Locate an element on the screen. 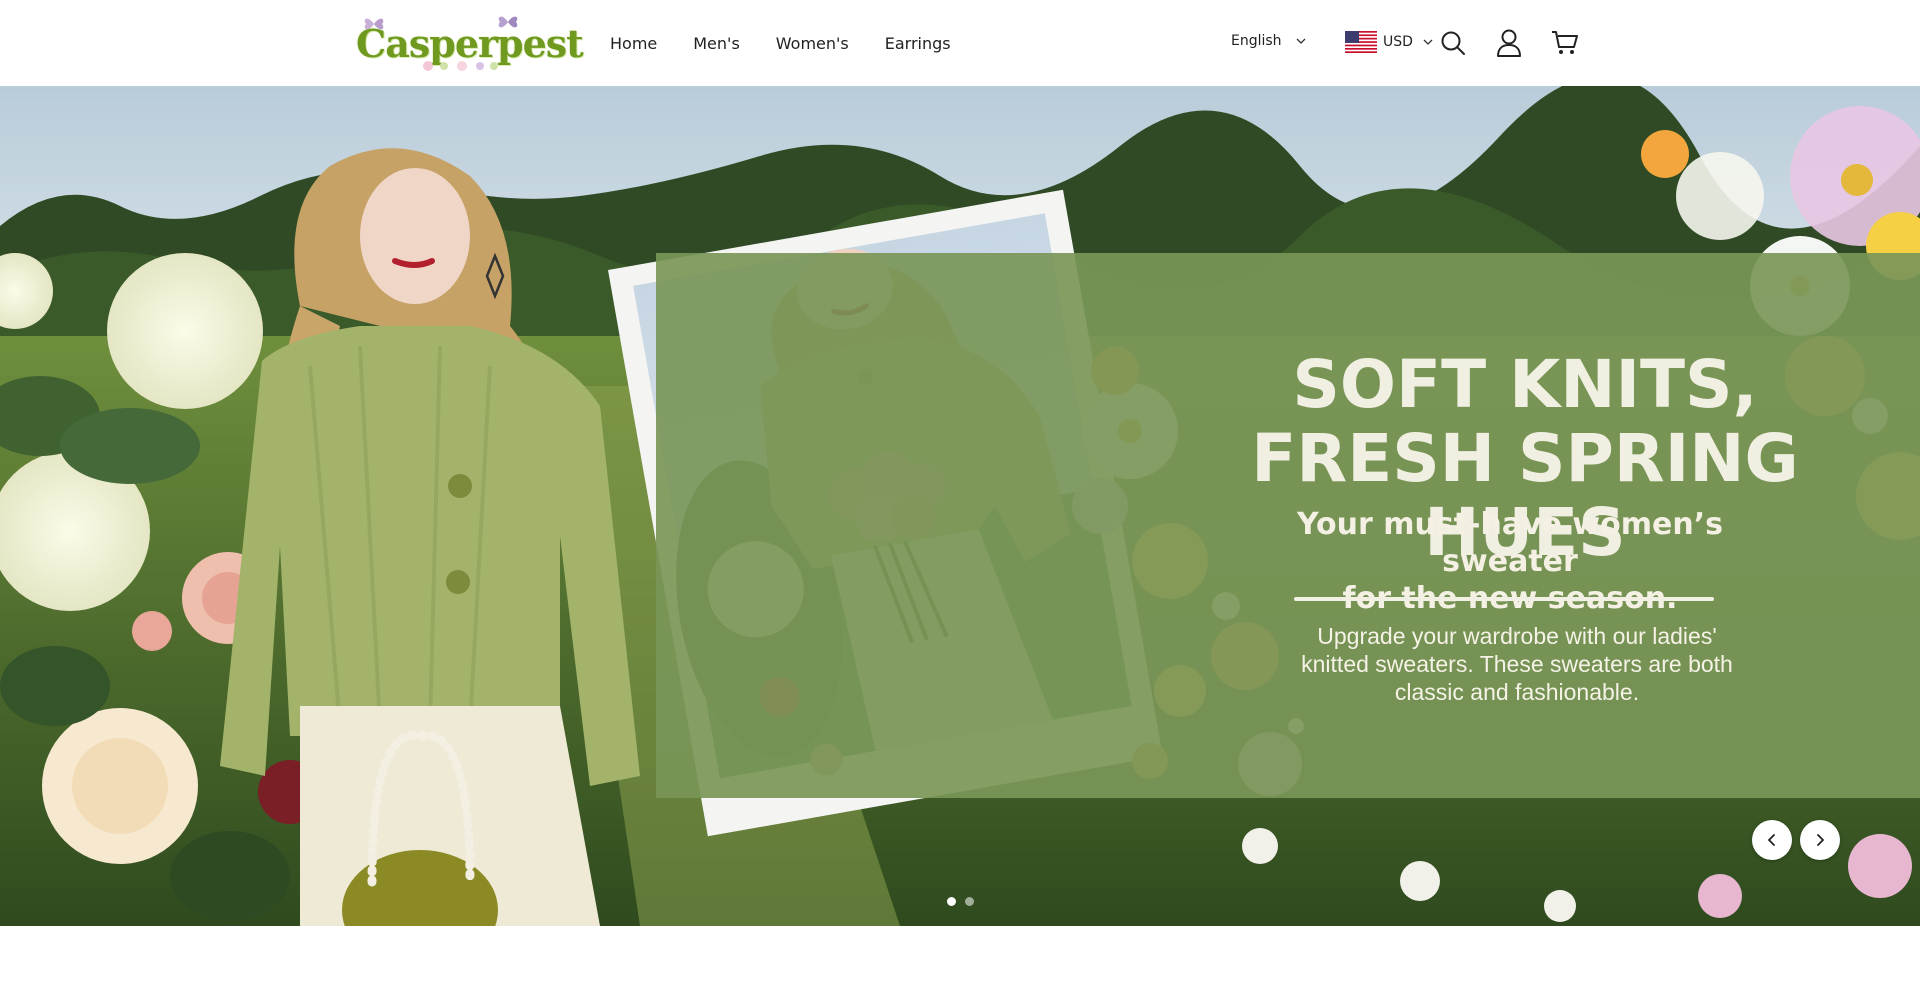 The width and height of the screenshot is (1920, 993). currency-selector: USD is located at coordinates (1389, 42).